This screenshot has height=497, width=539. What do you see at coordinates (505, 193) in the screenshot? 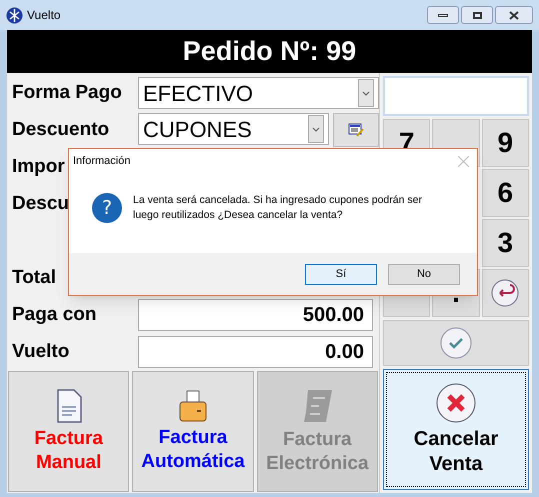
I see `keypad-key: 6` at bounding box center [505, 193].